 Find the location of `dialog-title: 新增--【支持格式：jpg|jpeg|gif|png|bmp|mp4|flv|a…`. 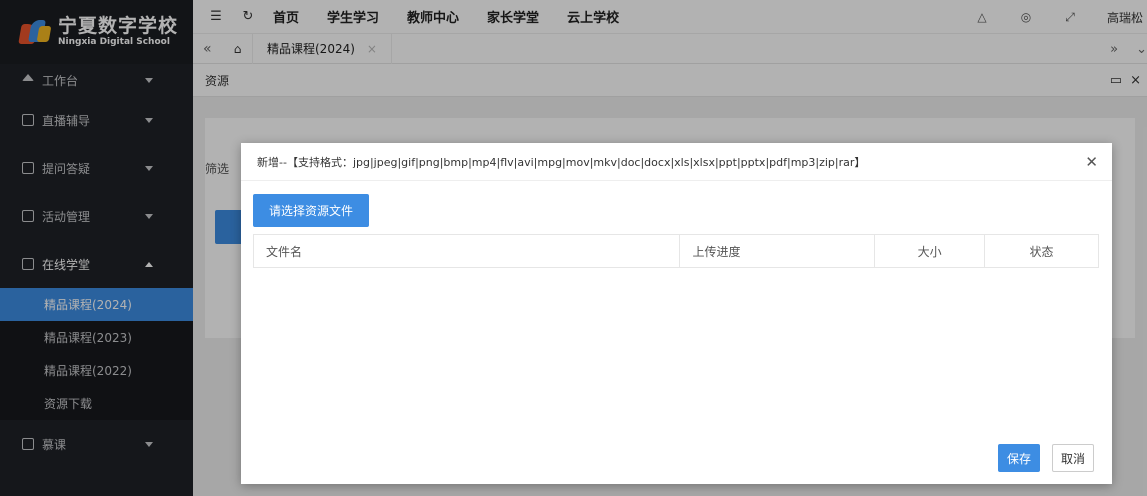

dialog-title: 新增--【支持格式：jpg|jpeg|gif|png|bmp|mp4|flv|a… is located at coordinates (676, 162).